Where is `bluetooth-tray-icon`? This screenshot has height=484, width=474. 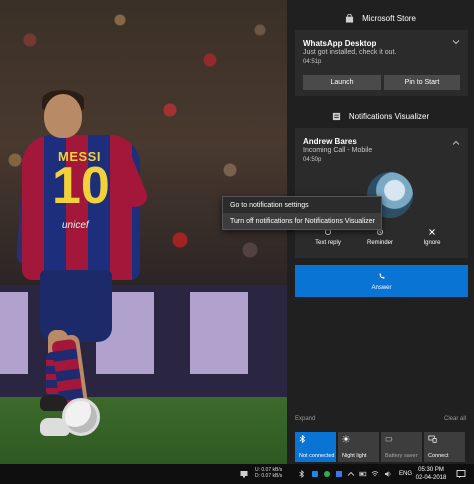
bluetooth-tray-icon is located at coordinates (302, 474).